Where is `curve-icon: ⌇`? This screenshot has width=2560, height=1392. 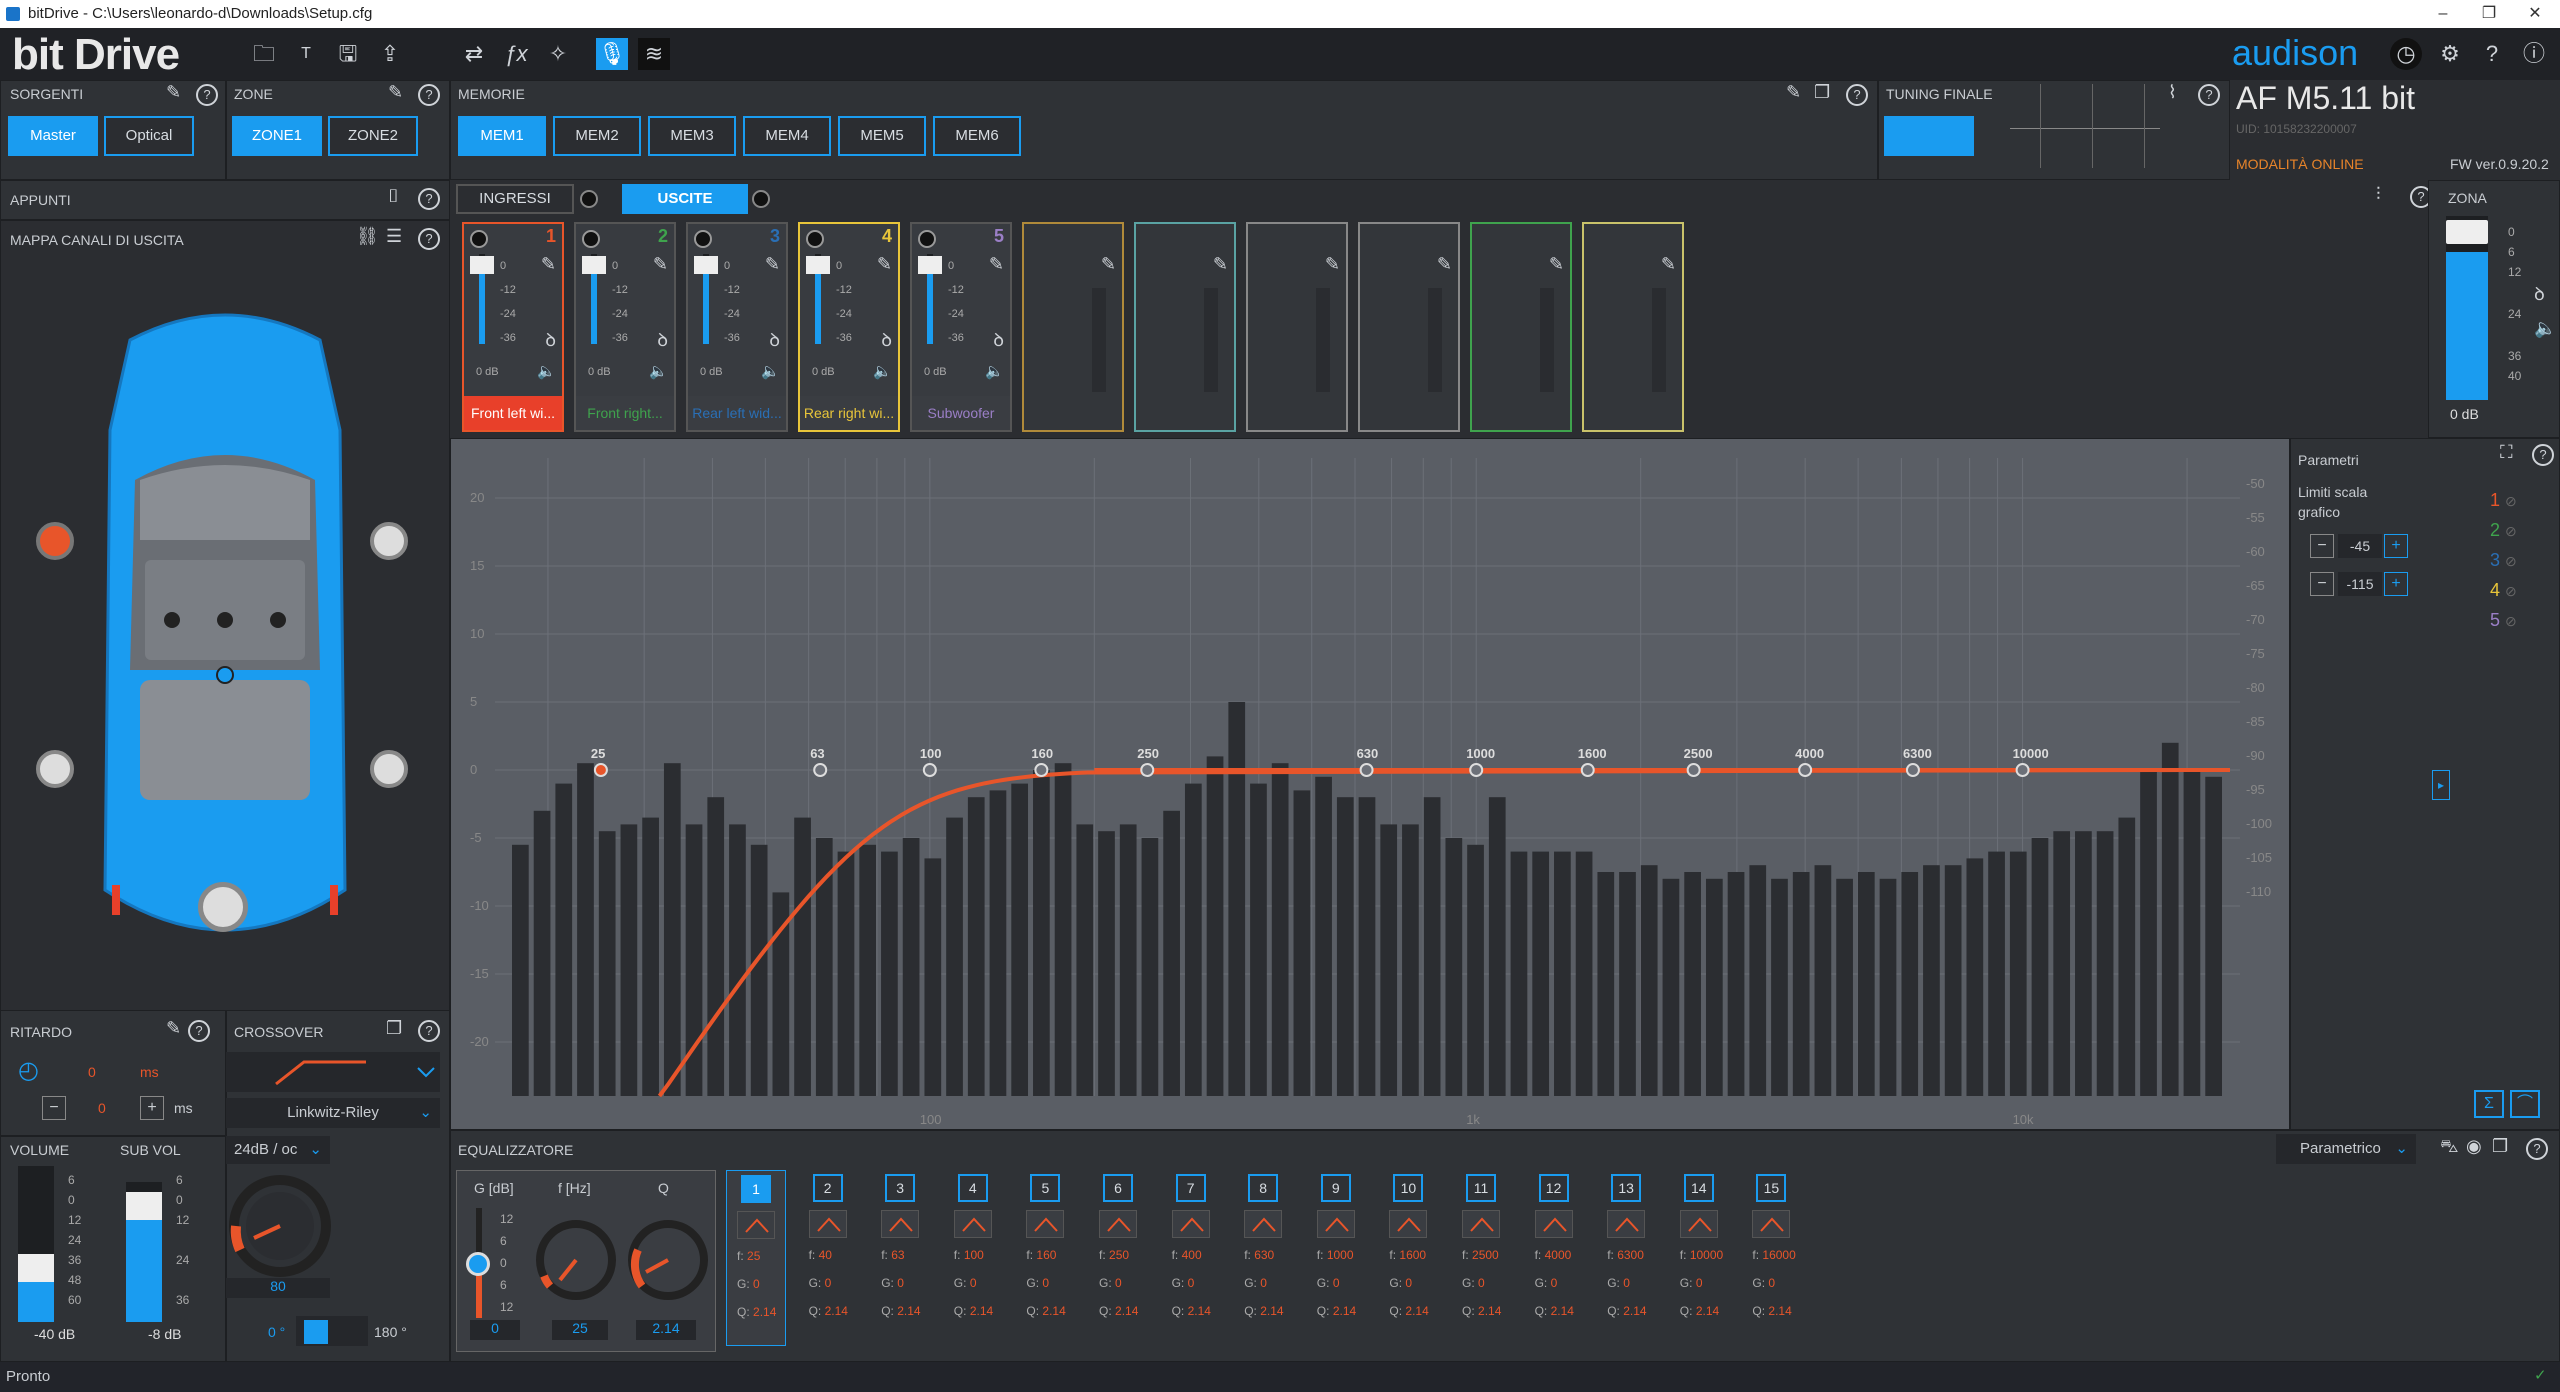 curve-icon: ⌇ is located at coordinates (2172, 92).